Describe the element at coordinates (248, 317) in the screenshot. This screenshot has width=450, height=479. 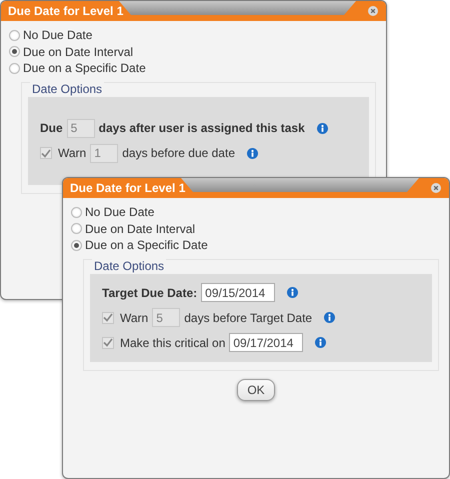
I see `field-suffix: days before Target Date` at that location.